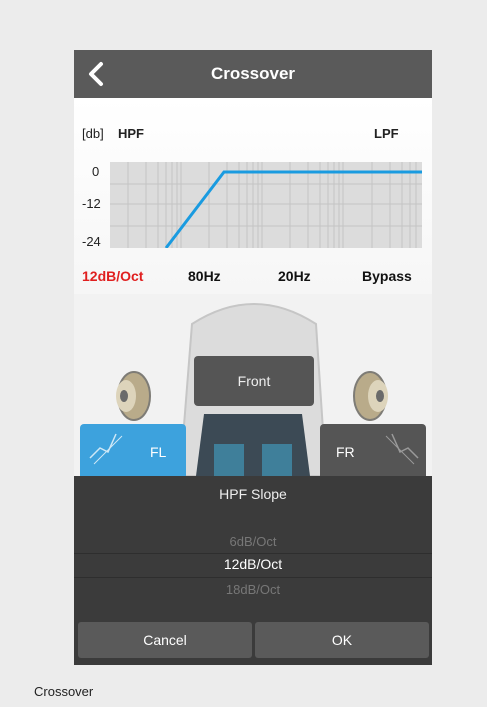 The height and width of the screenshot is (707, 487). I want to click on slope-value: 12dB/Oct, so click(112, 276).